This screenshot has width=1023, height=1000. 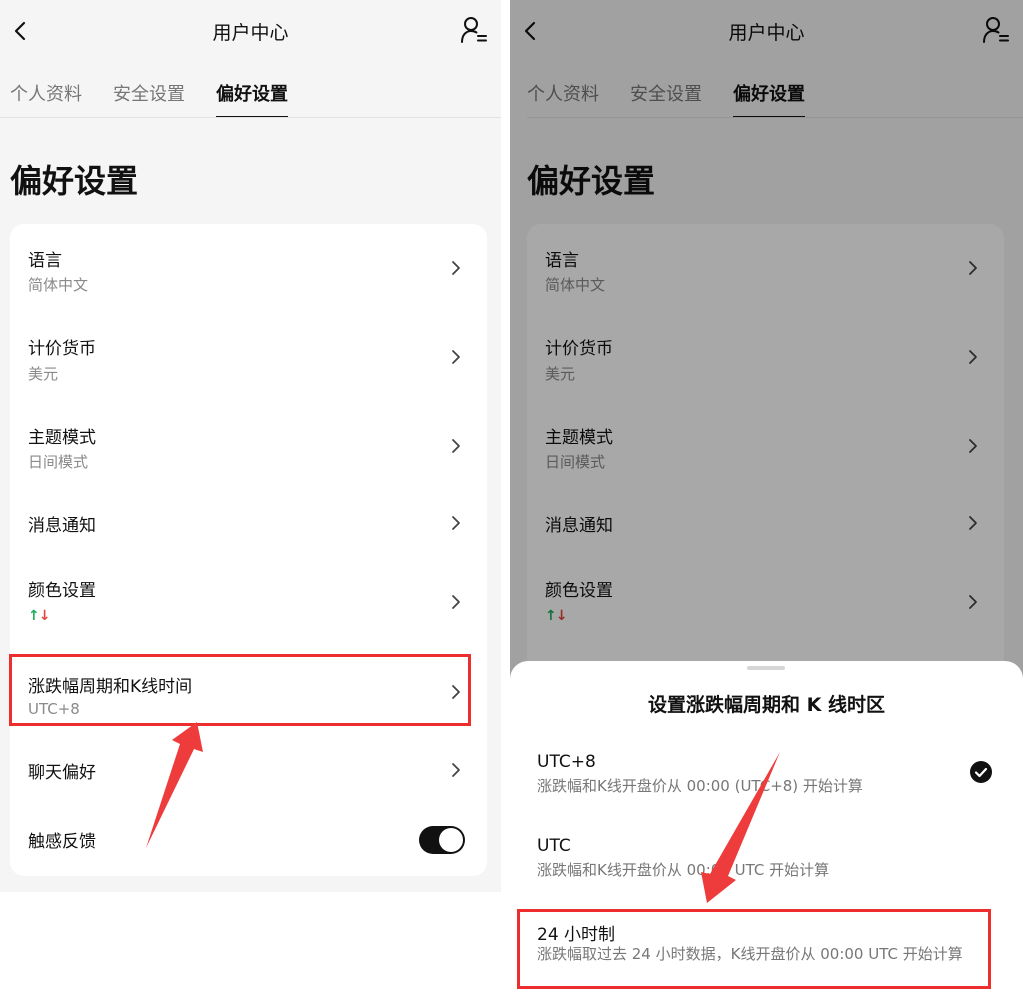 What do you see at coordinates (248, 523) in the screenshot?
I see `settings-item-notifications: 消息通知` at bounding box center [248, 523].